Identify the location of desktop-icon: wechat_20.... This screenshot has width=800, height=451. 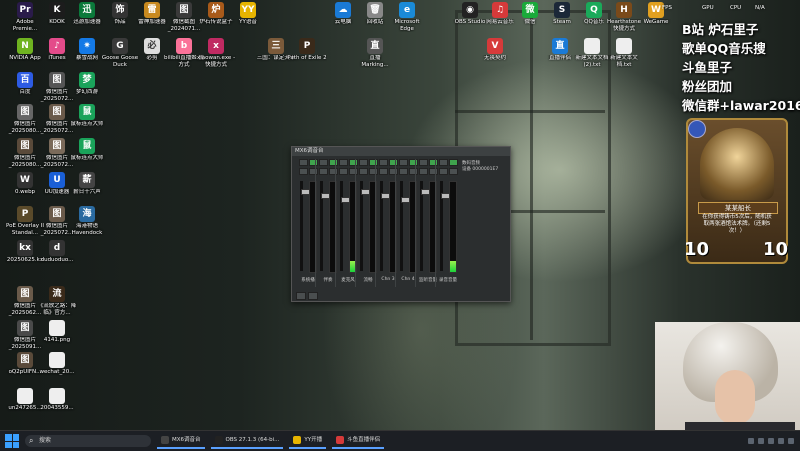
(57, 364).